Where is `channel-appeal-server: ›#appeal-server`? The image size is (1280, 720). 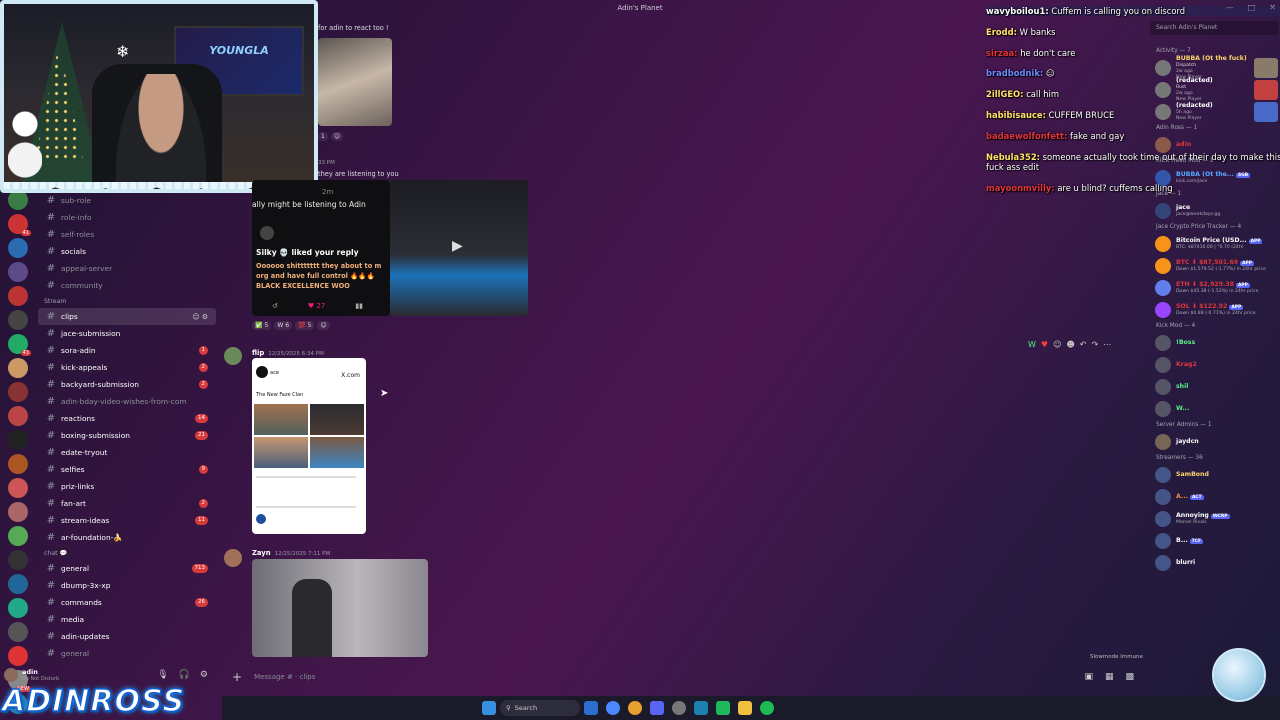 channel-appeal-server: ›#appeal-server is located at coordinates (127, 268).